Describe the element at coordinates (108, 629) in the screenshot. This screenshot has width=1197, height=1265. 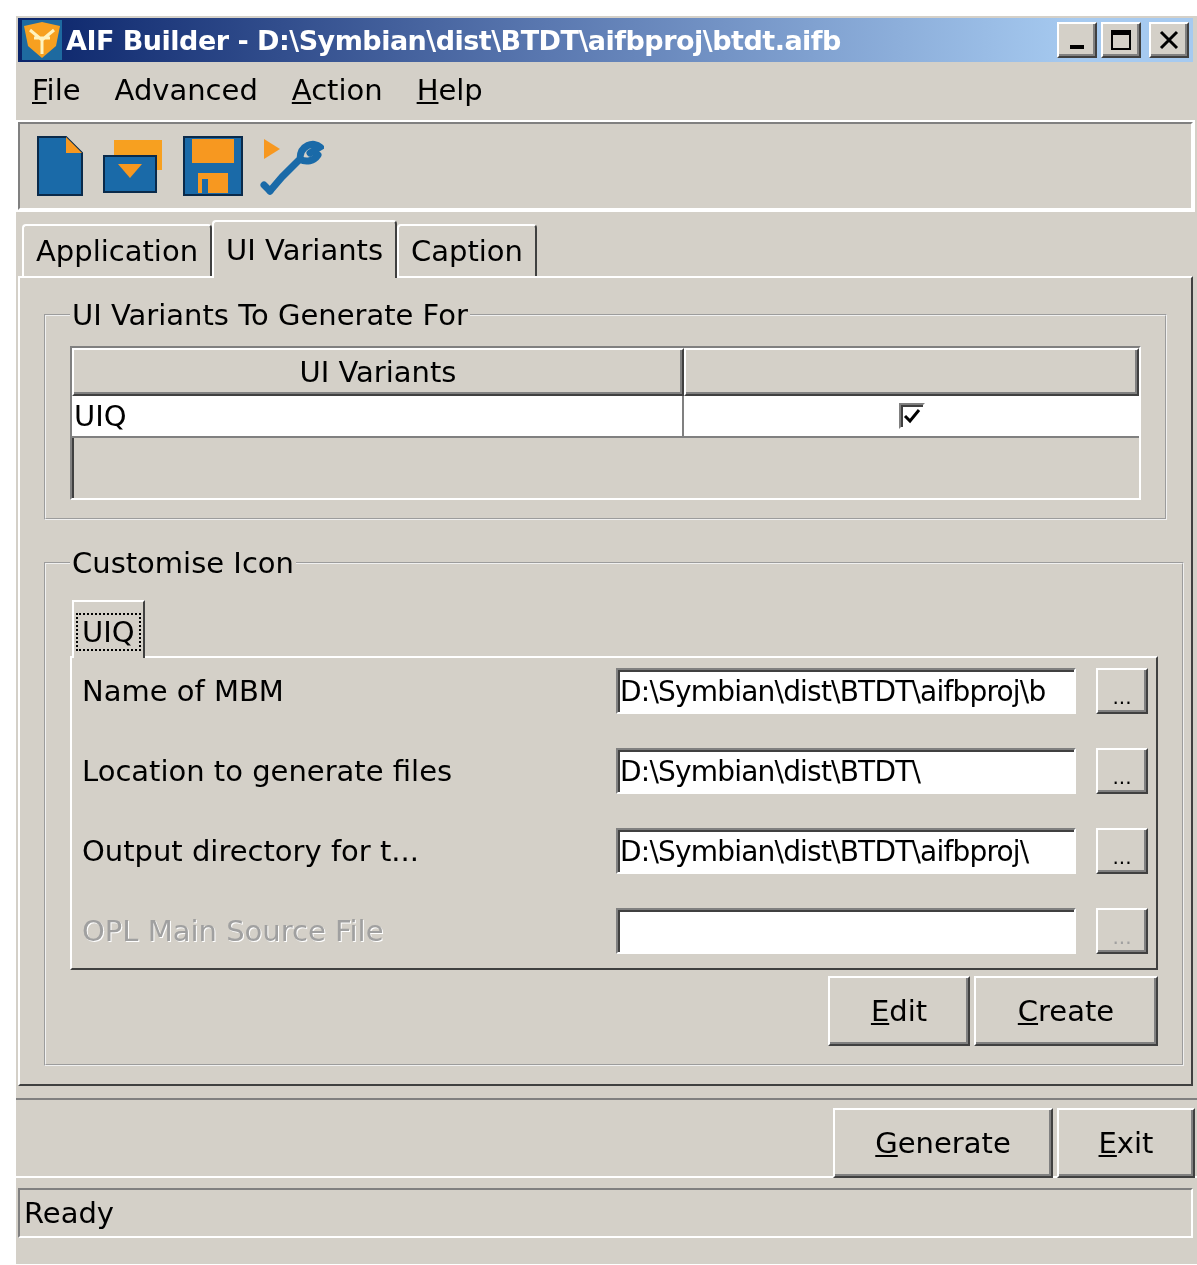
I see `tab: UIQ` at that location.